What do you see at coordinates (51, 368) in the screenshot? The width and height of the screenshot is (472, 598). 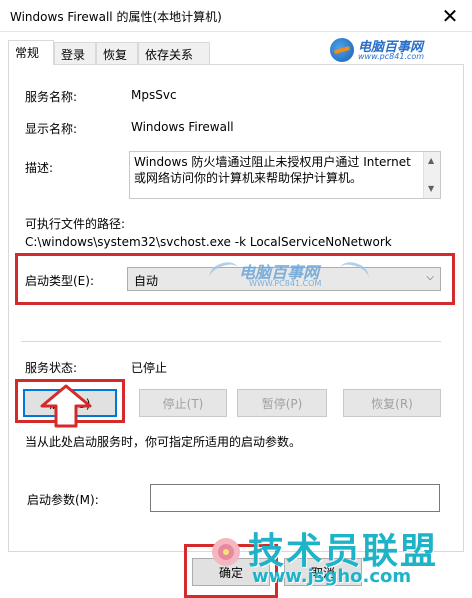 I see `service-status-label: 服务状态:` at bounding box center [51, 368].